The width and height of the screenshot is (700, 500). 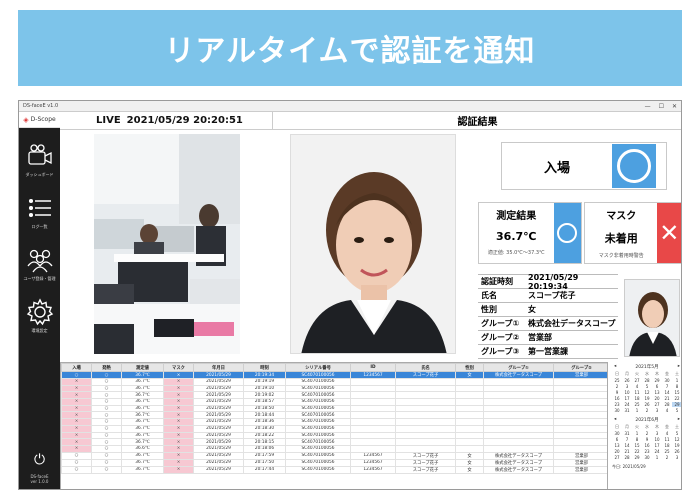 What do you see at coordinates (667, 439) in the screenshot?
I see `calendar-day: 11` at bounding box center [667, 439].